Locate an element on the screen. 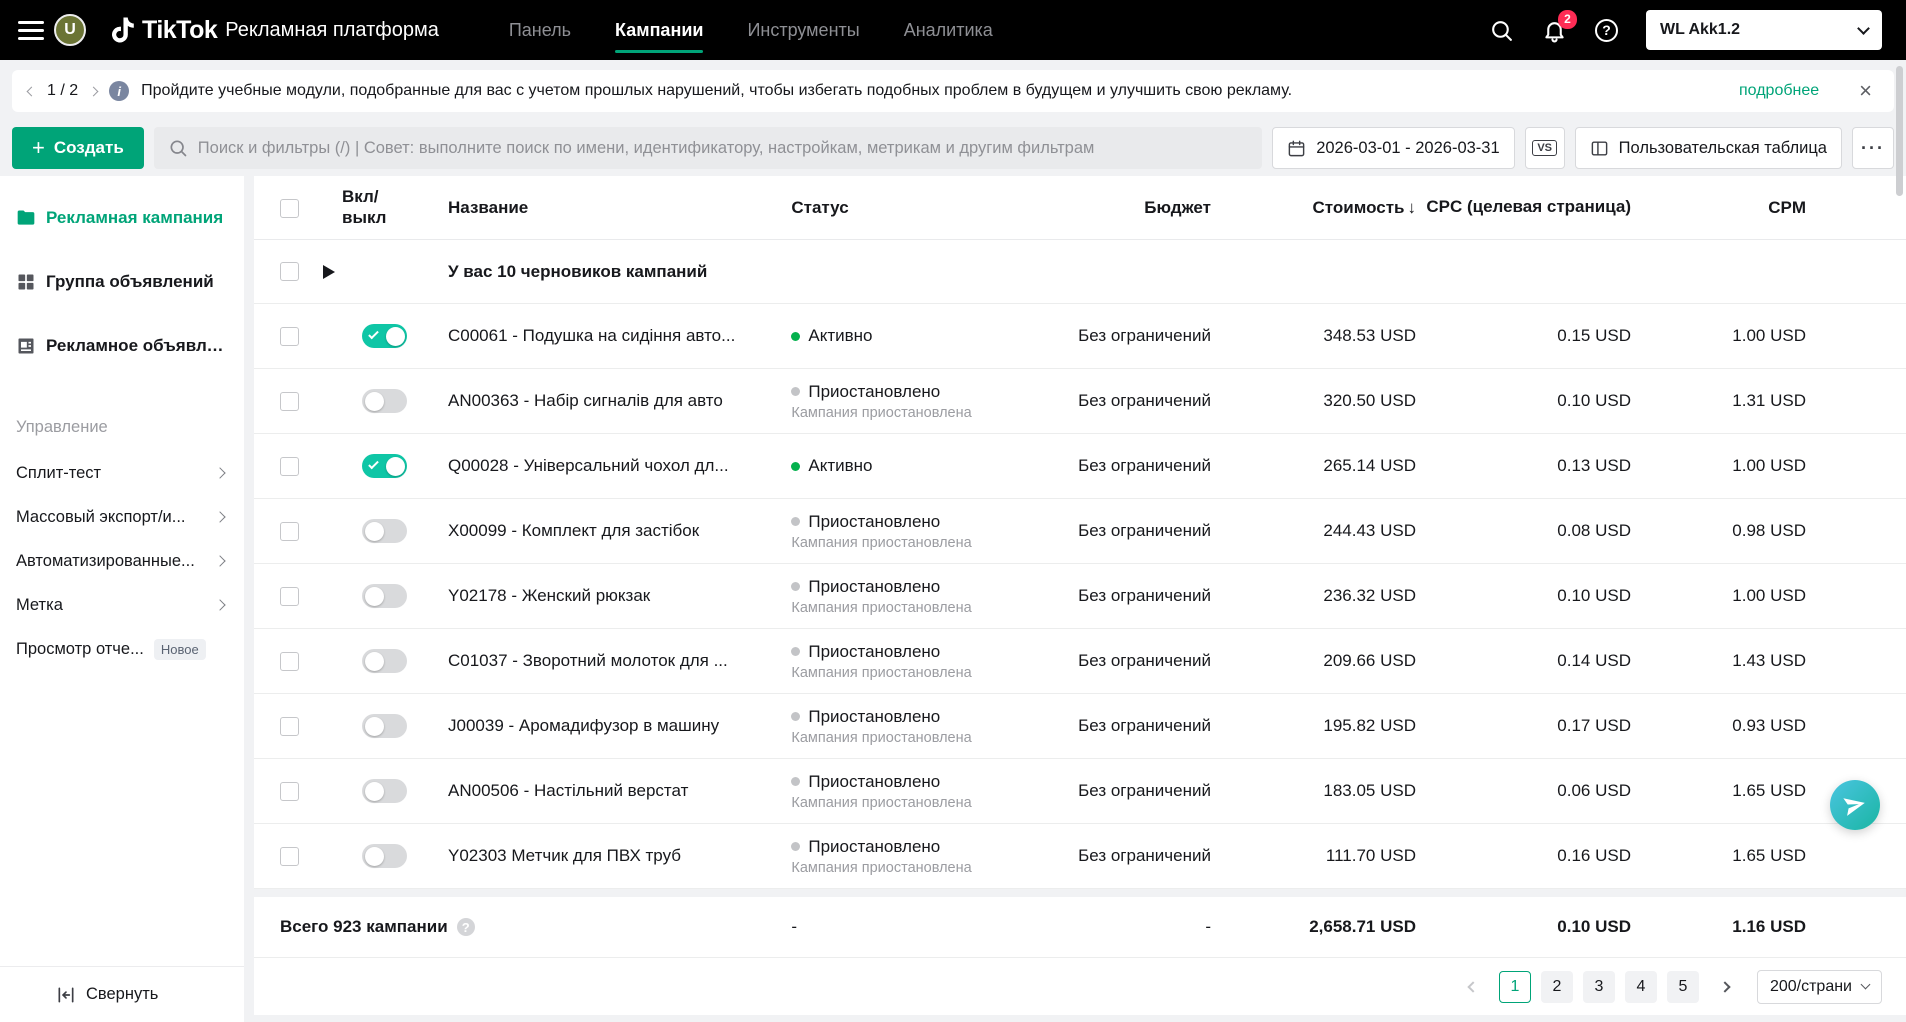 This screenshot has width=1906, height=1022. page-button-2: 2 is located at coordinates (1556, 986).